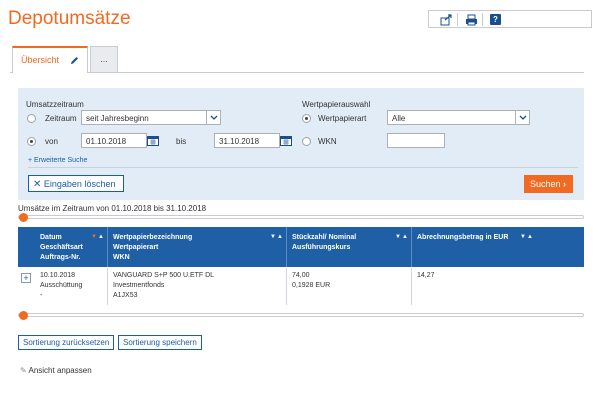  I want to click on cell-amount: 14,27, so click(426, 275).